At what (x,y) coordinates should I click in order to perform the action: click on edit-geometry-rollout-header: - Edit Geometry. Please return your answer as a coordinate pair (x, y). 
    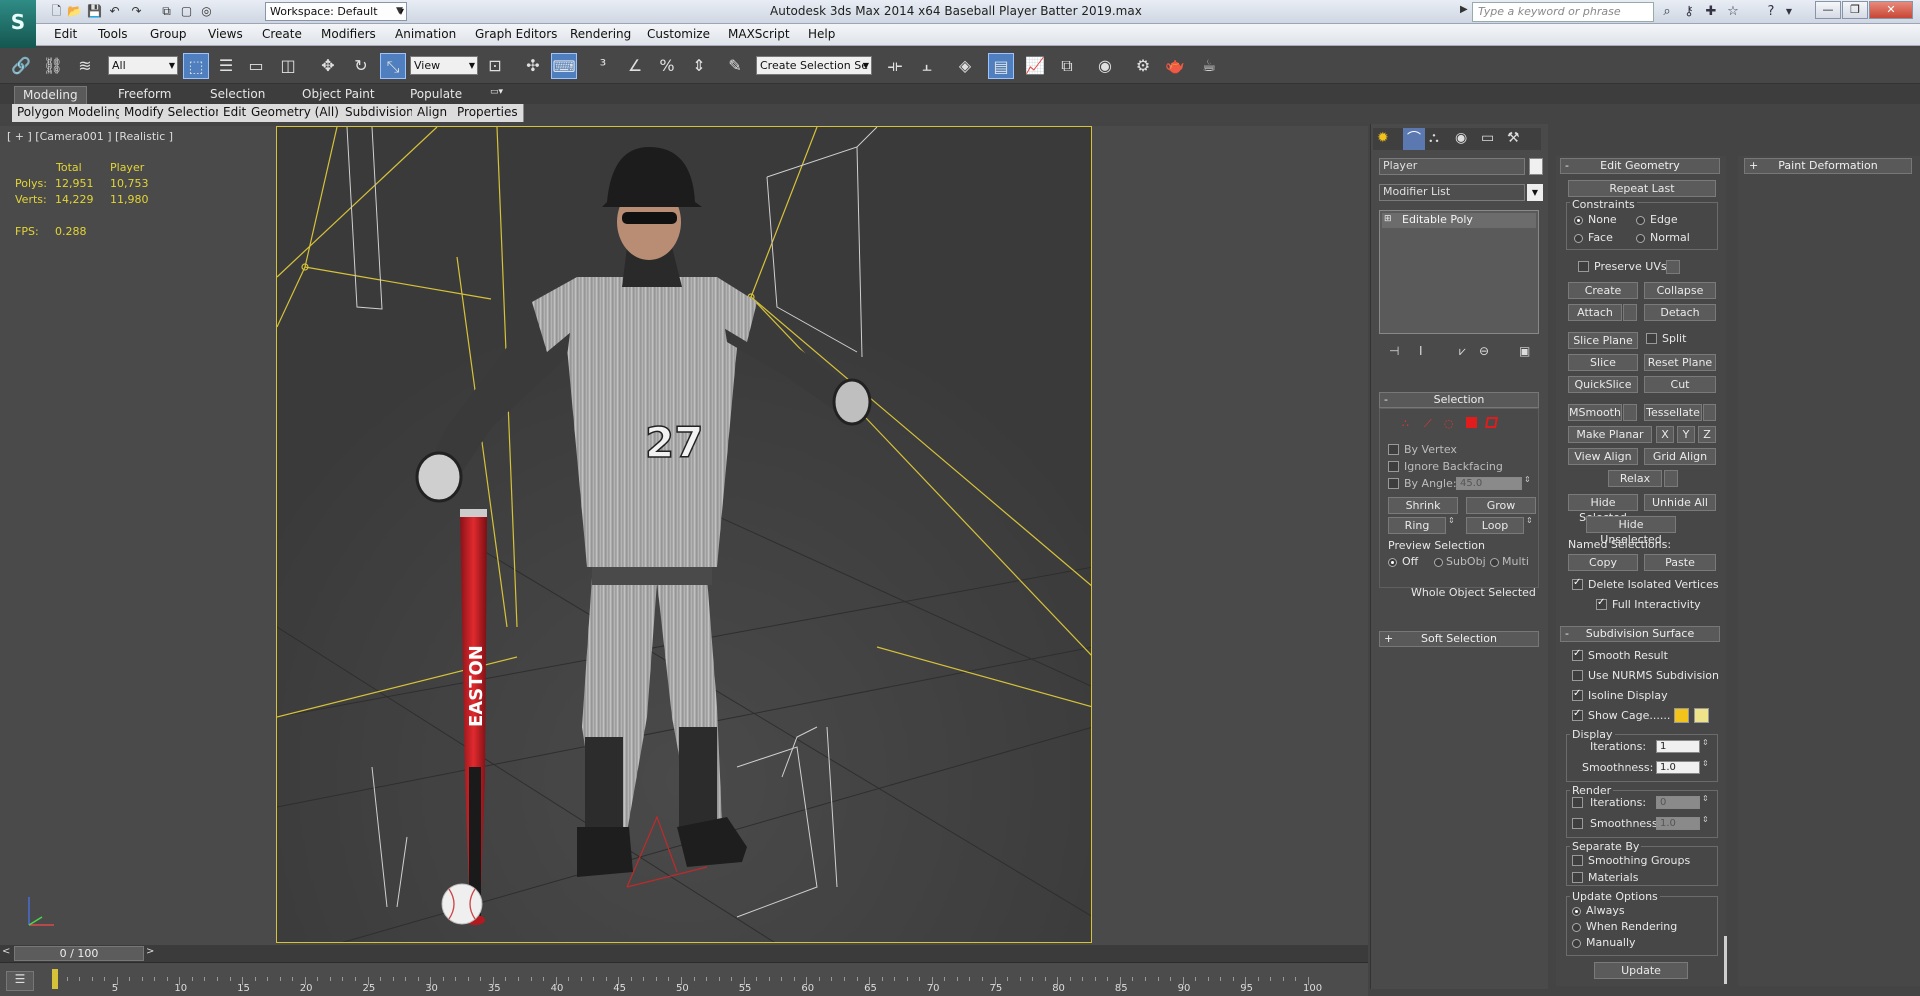
    Looking at the image, I should click on (1640, 166).